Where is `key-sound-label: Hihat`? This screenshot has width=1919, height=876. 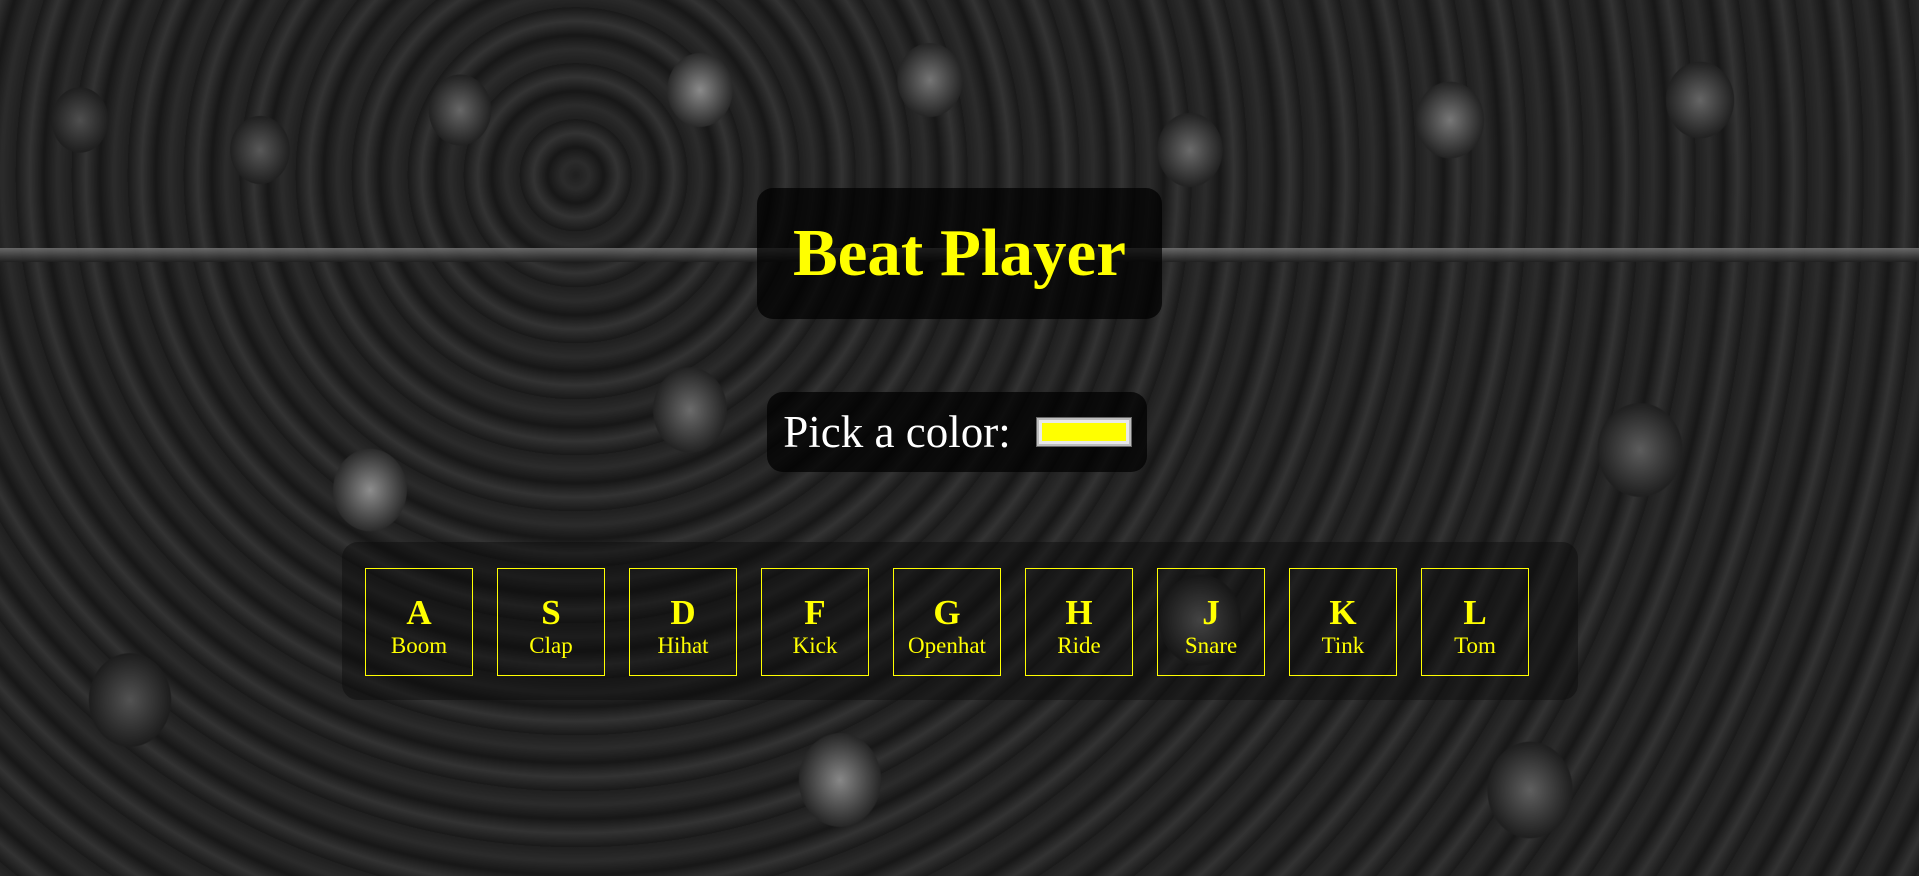 key-sound-label: Hihat is located at coordinates (683, 645).